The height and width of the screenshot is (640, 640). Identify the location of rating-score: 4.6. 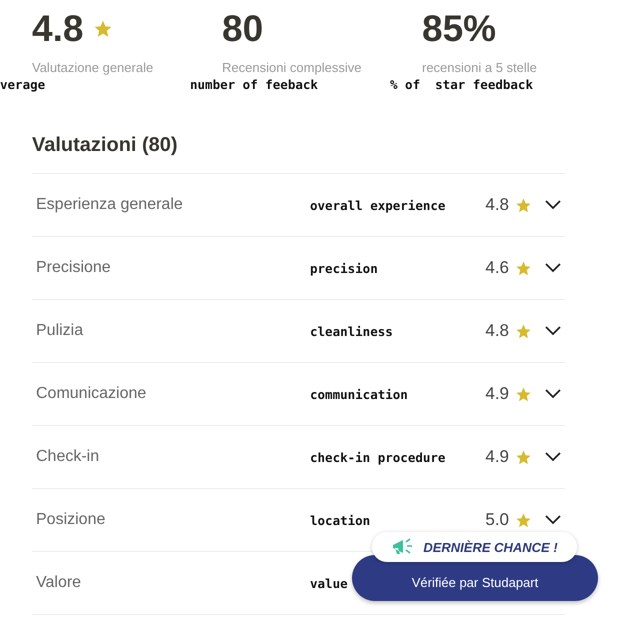
(497, 268).